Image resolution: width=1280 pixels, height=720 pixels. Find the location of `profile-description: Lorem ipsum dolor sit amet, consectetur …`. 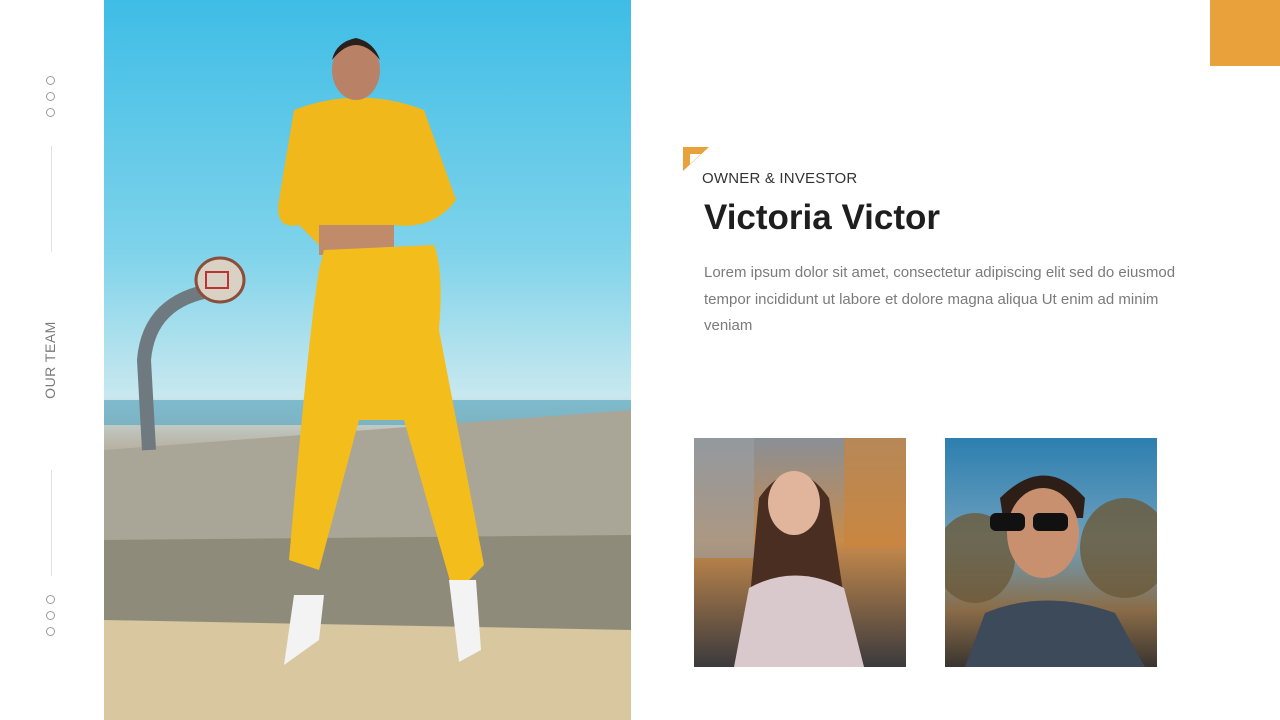

profile-description: Lorem ipsum dolor sit amet, consectetur … is located at coordinates (940, 299).